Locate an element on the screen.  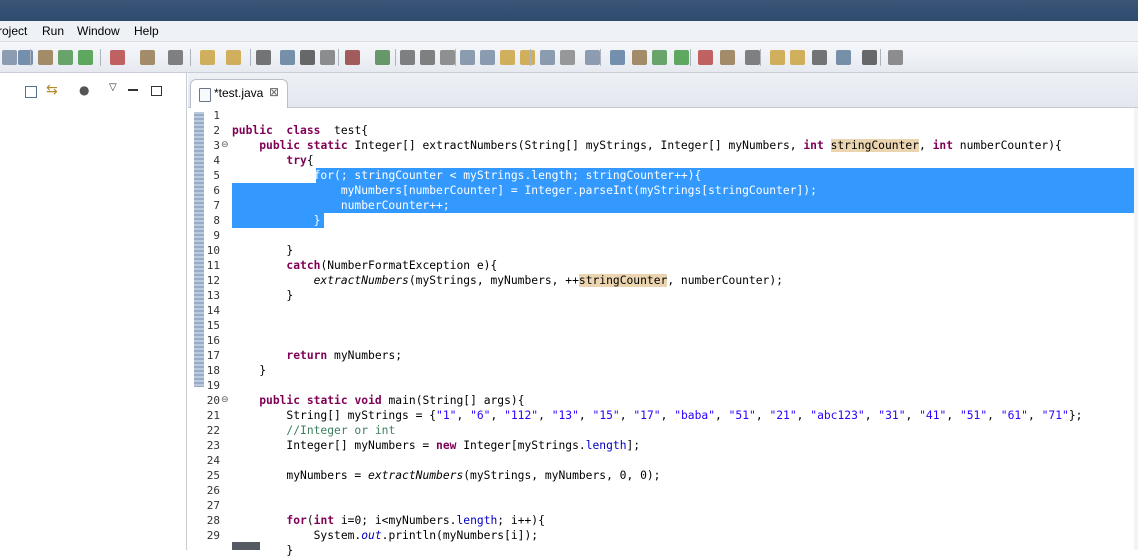
main-toolbar is located at coordinates (569, 57).